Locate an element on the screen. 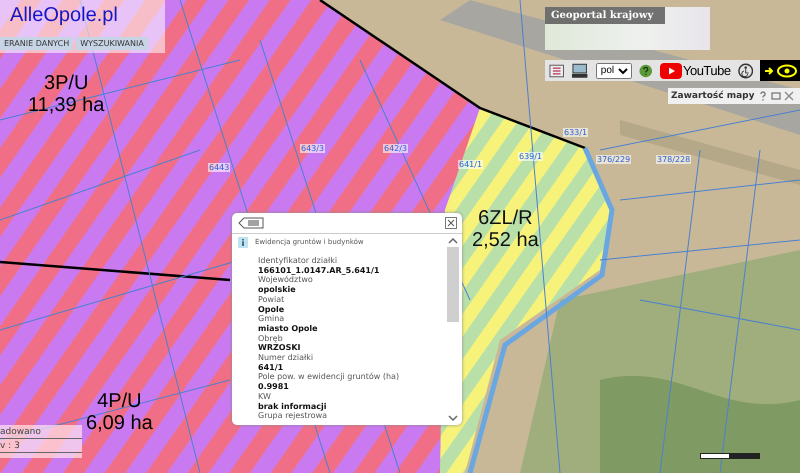 Image resolution: width=800 pixels, height=473 pixels. zone-area-label: 6,09 ha is located at coordinates (119, 423).